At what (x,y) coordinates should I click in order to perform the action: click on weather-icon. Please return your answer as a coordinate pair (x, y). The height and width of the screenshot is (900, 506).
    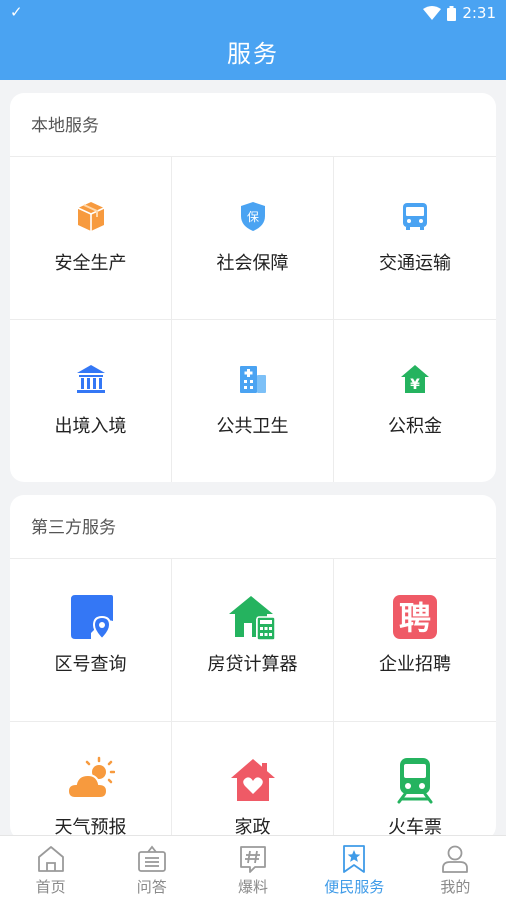
    Looking at the image, I should click on (90, 777).